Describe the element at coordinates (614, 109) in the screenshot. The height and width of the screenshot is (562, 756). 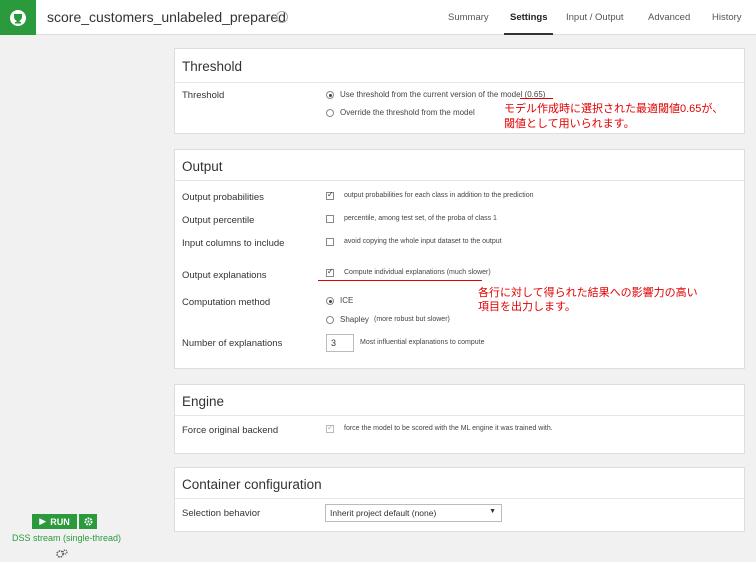
I see `threshold-annotation-line1: モデル作成時に選択された最適閾値0.65が、` at that location.